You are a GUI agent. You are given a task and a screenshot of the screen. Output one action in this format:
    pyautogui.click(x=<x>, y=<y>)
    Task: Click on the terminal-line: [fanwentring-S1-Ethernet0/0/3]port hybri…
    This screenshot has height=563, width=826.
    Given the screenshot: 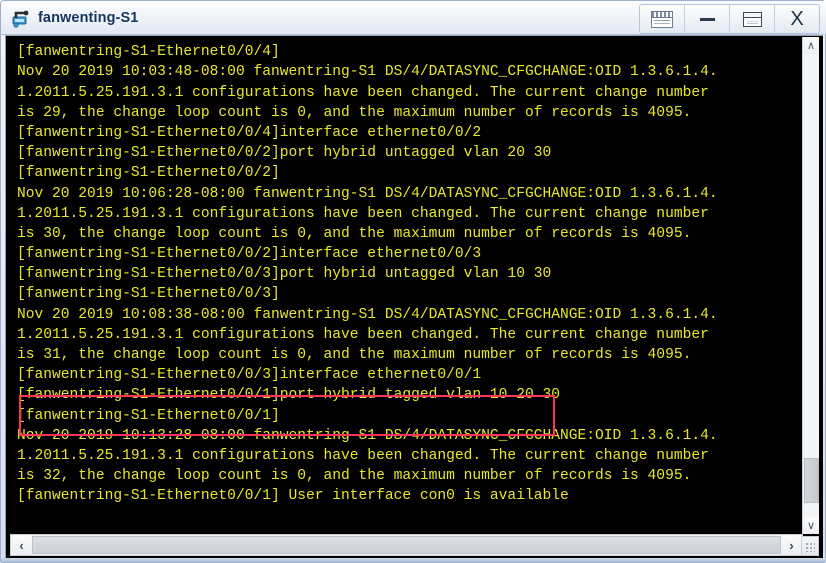 What is the action you would take?
    pyautogui.click(x=284, y=274)
    